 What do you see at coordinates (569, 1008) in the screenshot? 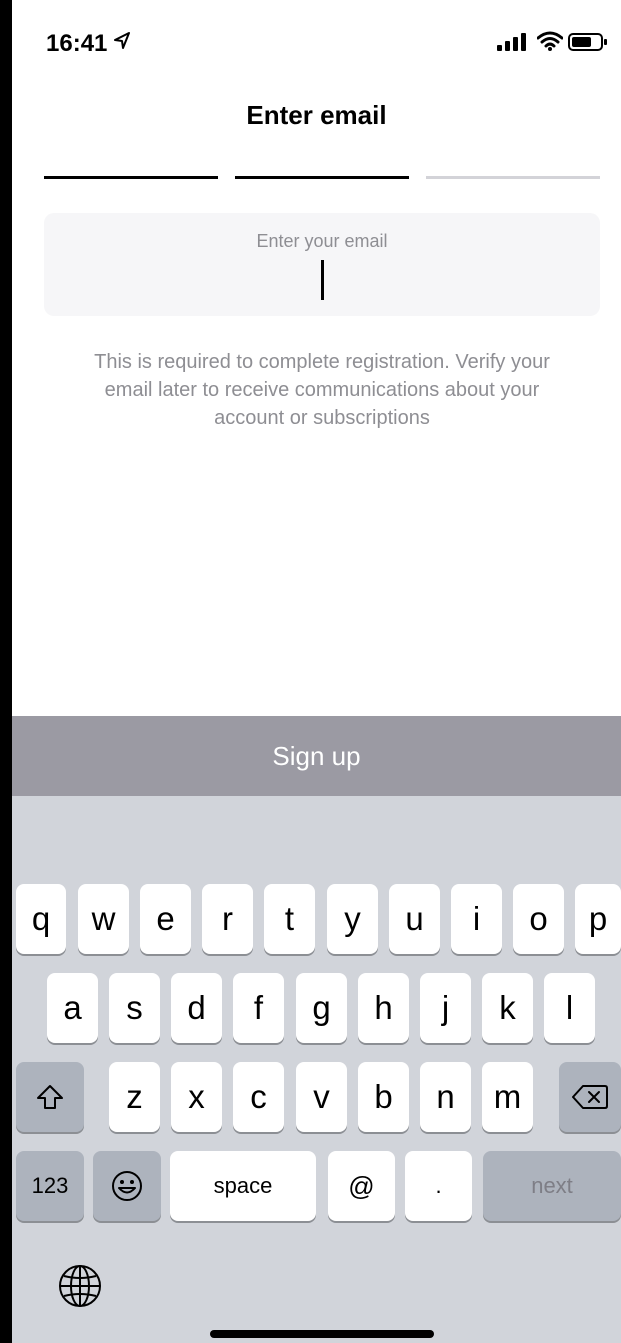
I see `key-l: l` at bounding box center [569, 1008].